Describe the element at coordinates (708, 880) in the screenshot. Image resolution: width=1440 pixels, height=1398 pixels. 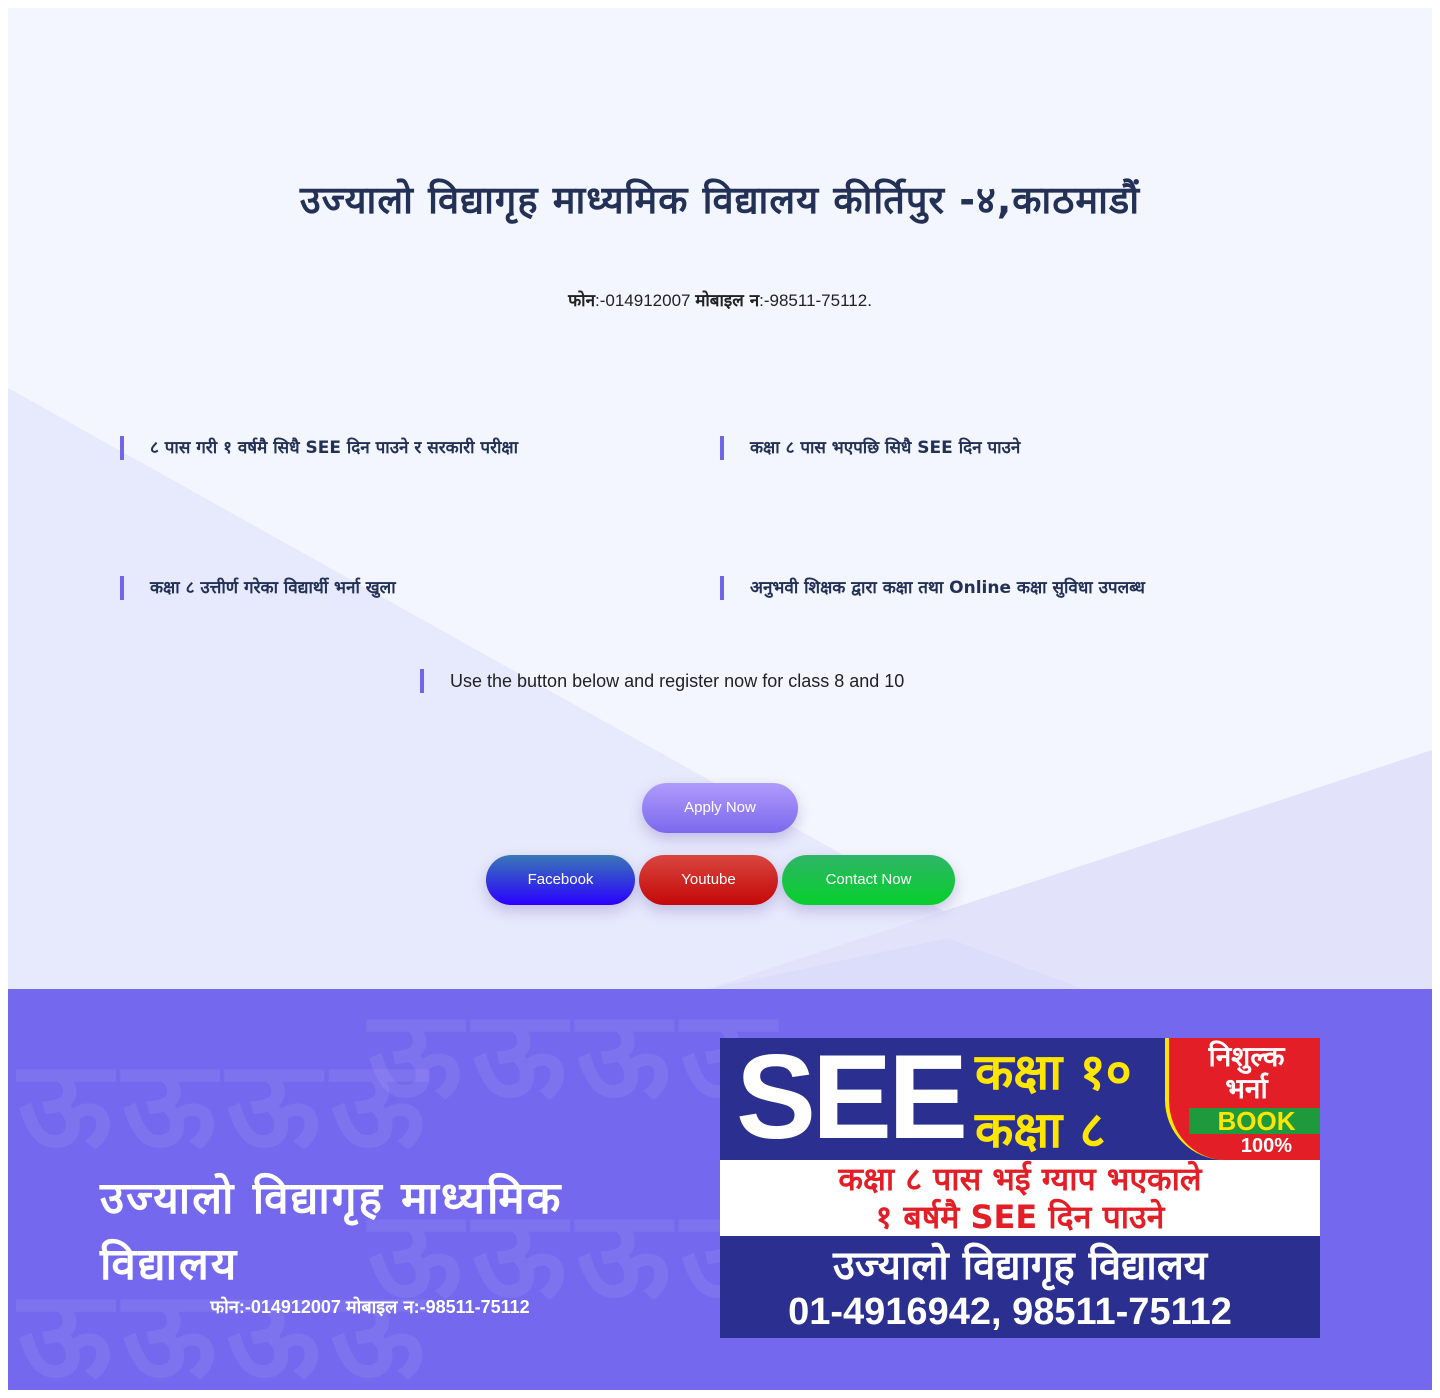
I see `youtube-button: Youtube` at that location.